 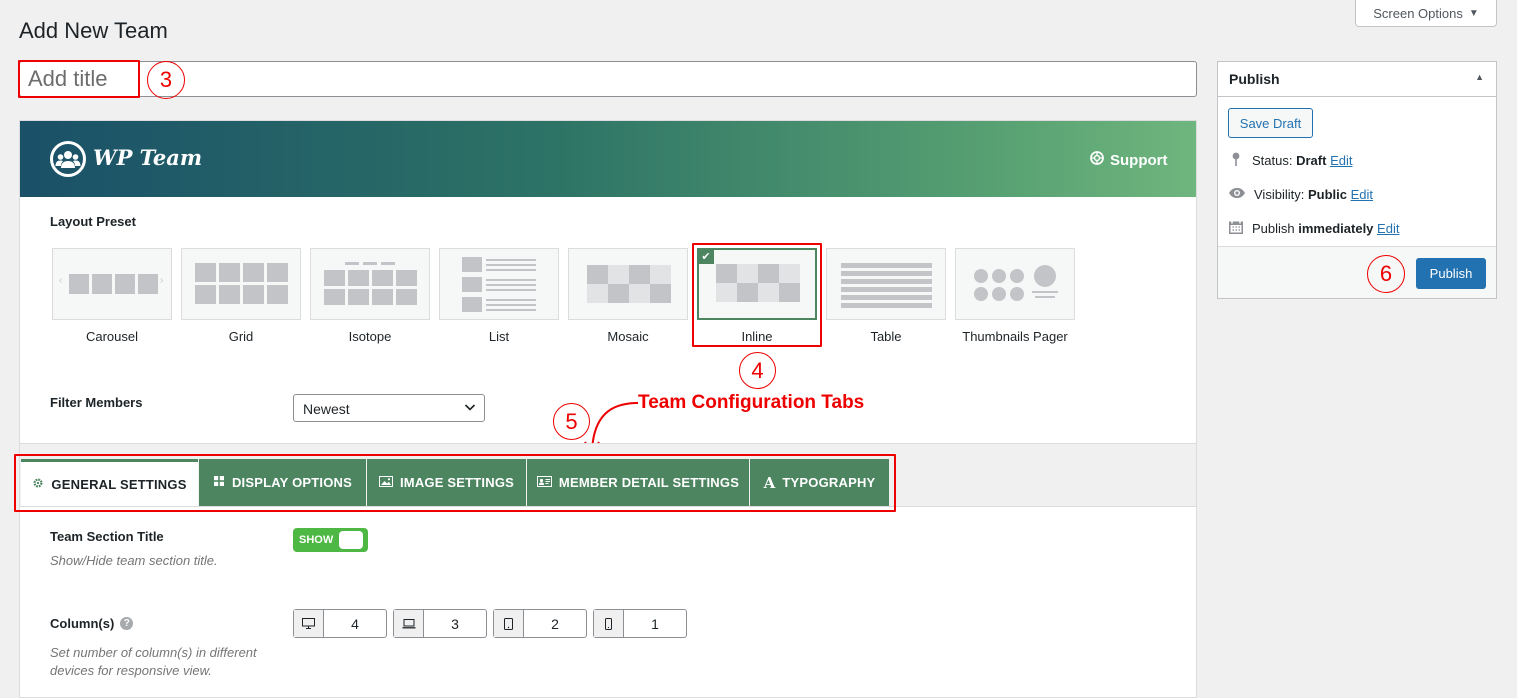 What do you see at coordinates (351, 540) in the screenshot?
I see `toggle-knob` at bounding box center [351, 540].